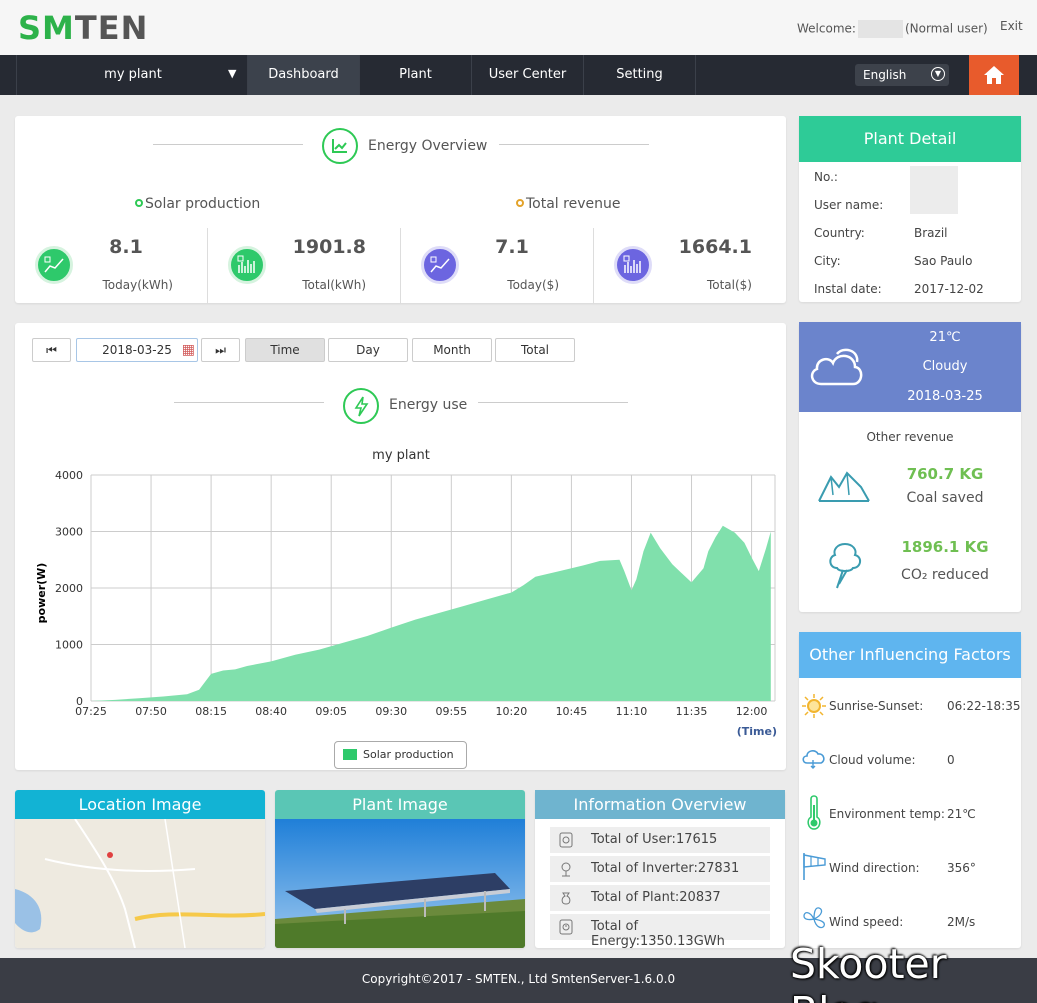 The height and width of the screenshot is (1003, 1037). Describe the element at coordinates (69, 532) in the screenshot. I see `y-tick-label: 3000` at that location.